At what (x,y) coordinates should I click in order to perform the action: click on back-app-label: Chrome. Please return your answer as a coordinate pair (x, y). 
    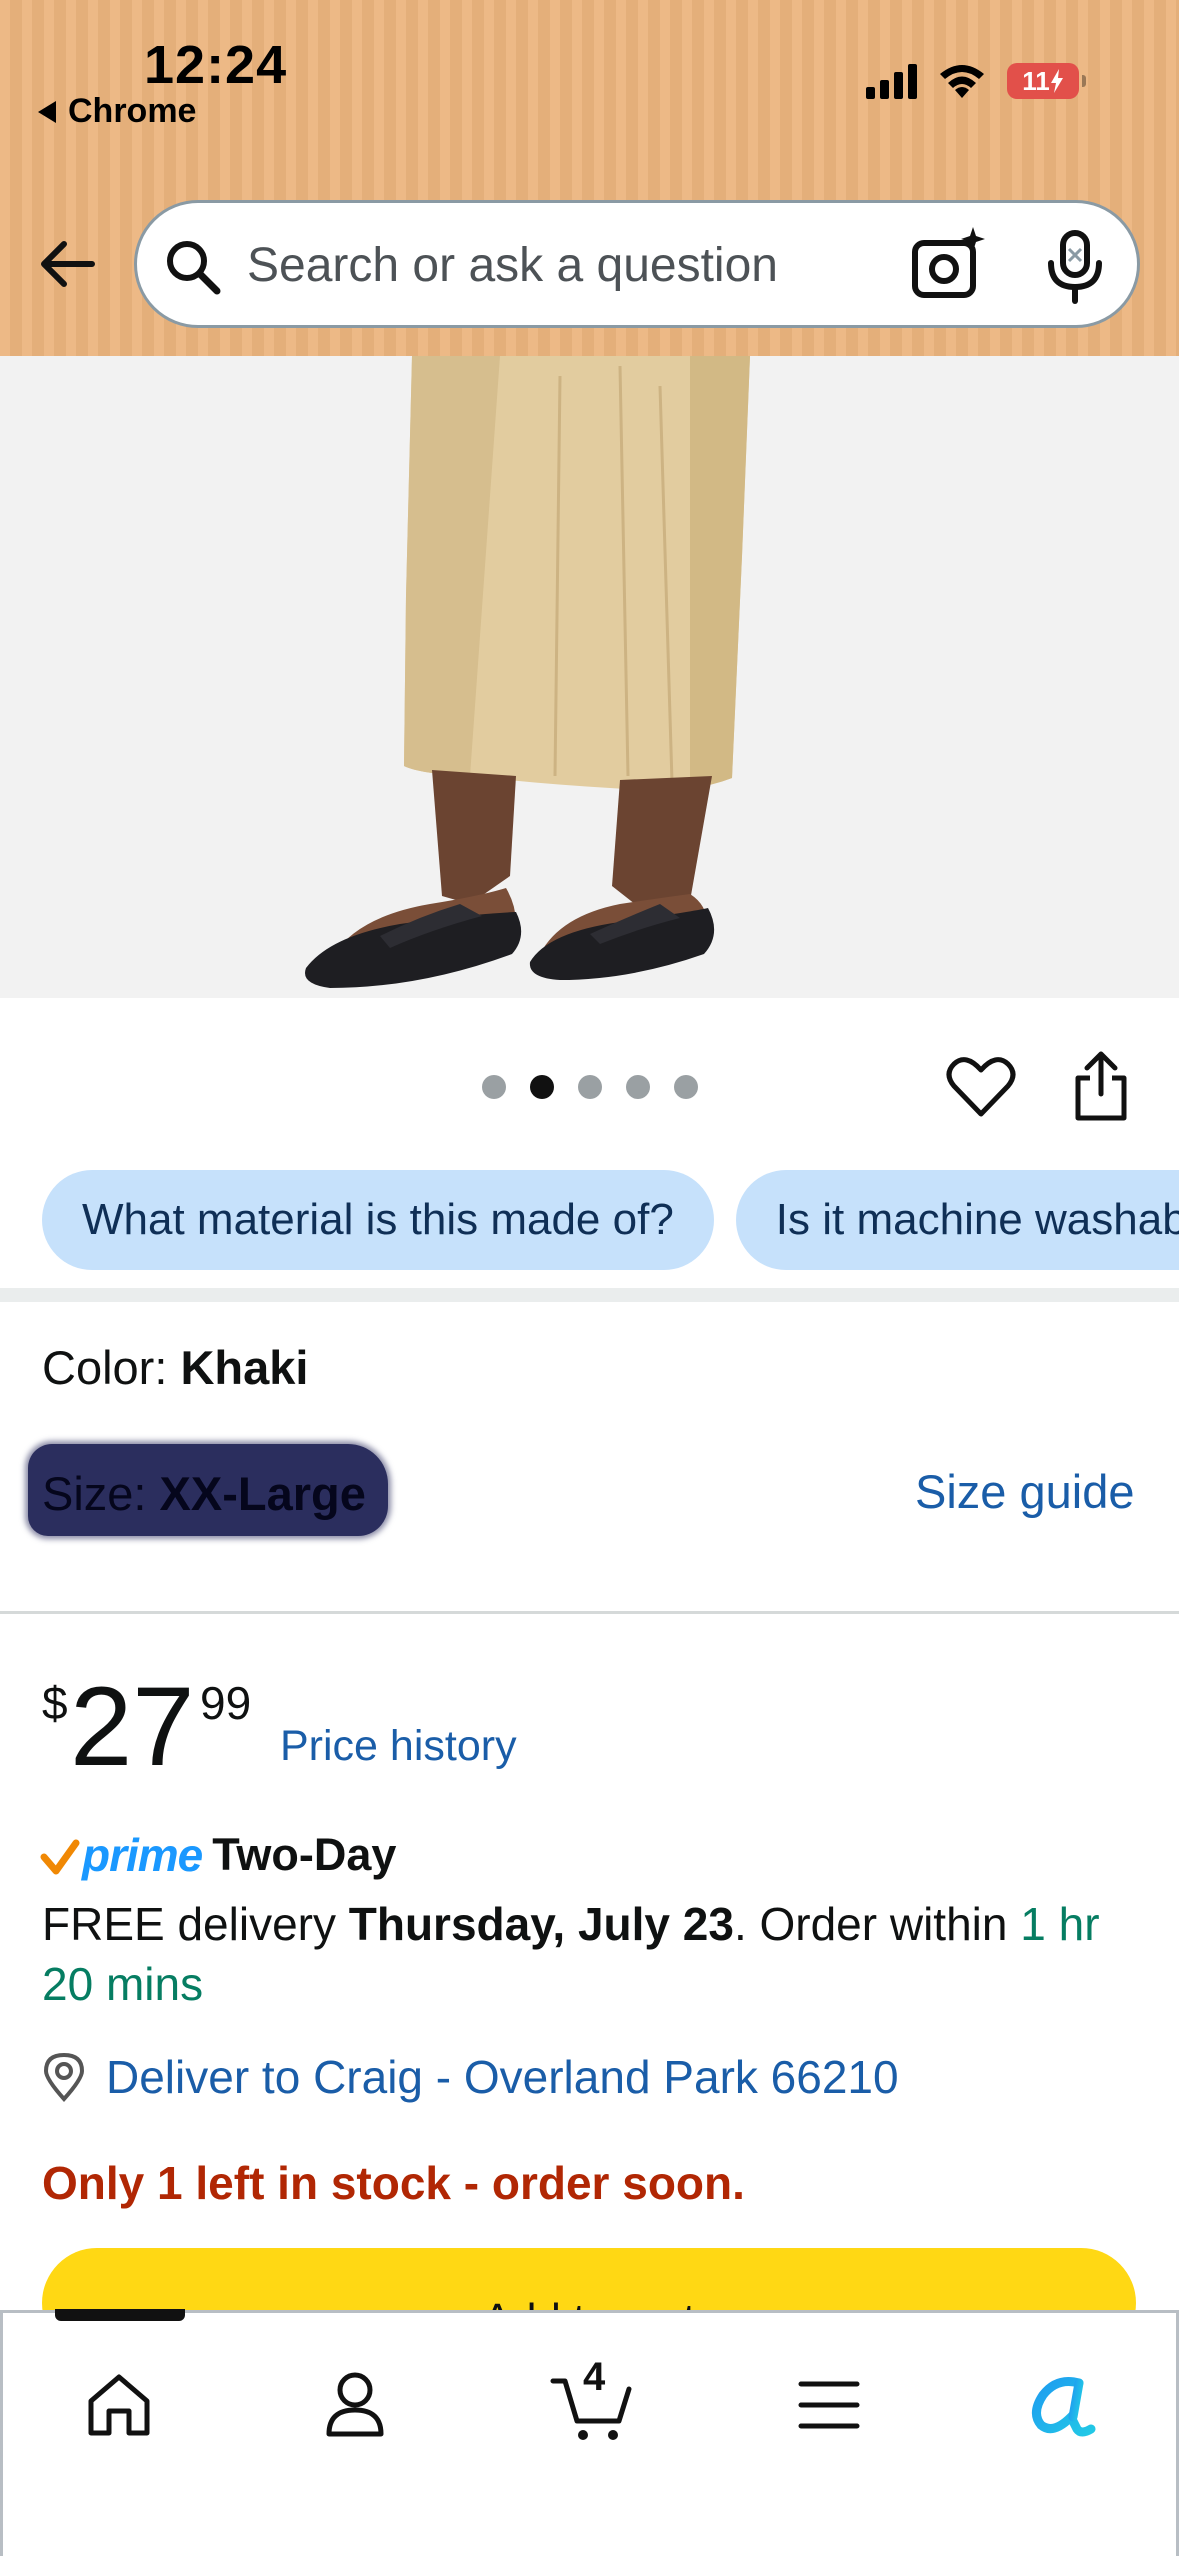
    Looking at the image, I should click on (132, 111).